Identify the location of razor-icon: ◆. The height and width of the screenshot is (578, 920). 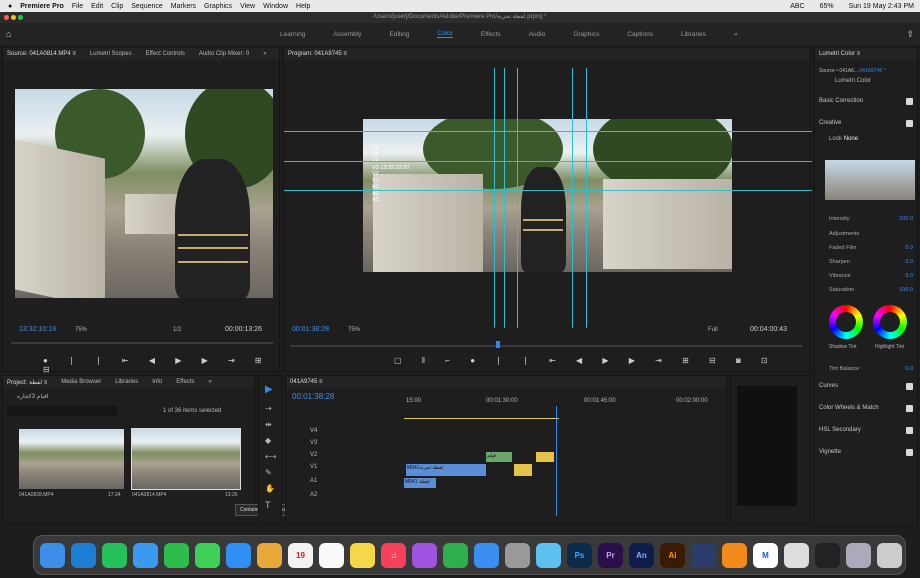
(268, 440).